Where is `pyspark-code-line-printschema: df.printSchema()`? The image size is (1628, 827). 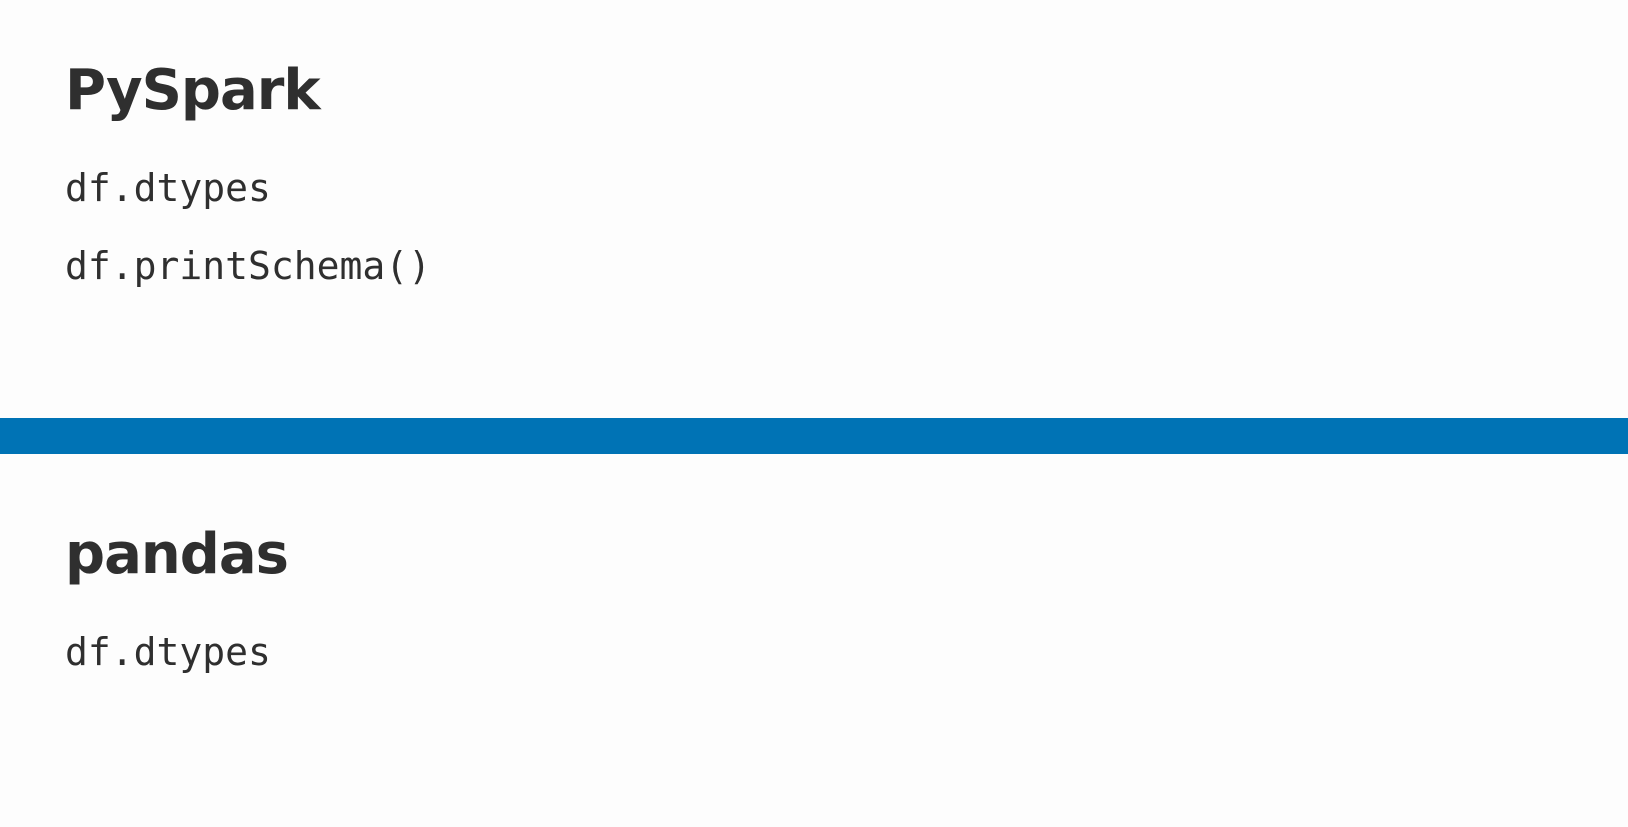
pyspark-code-line-printschema: df.printSchema() is located at coordinates (248, 266).